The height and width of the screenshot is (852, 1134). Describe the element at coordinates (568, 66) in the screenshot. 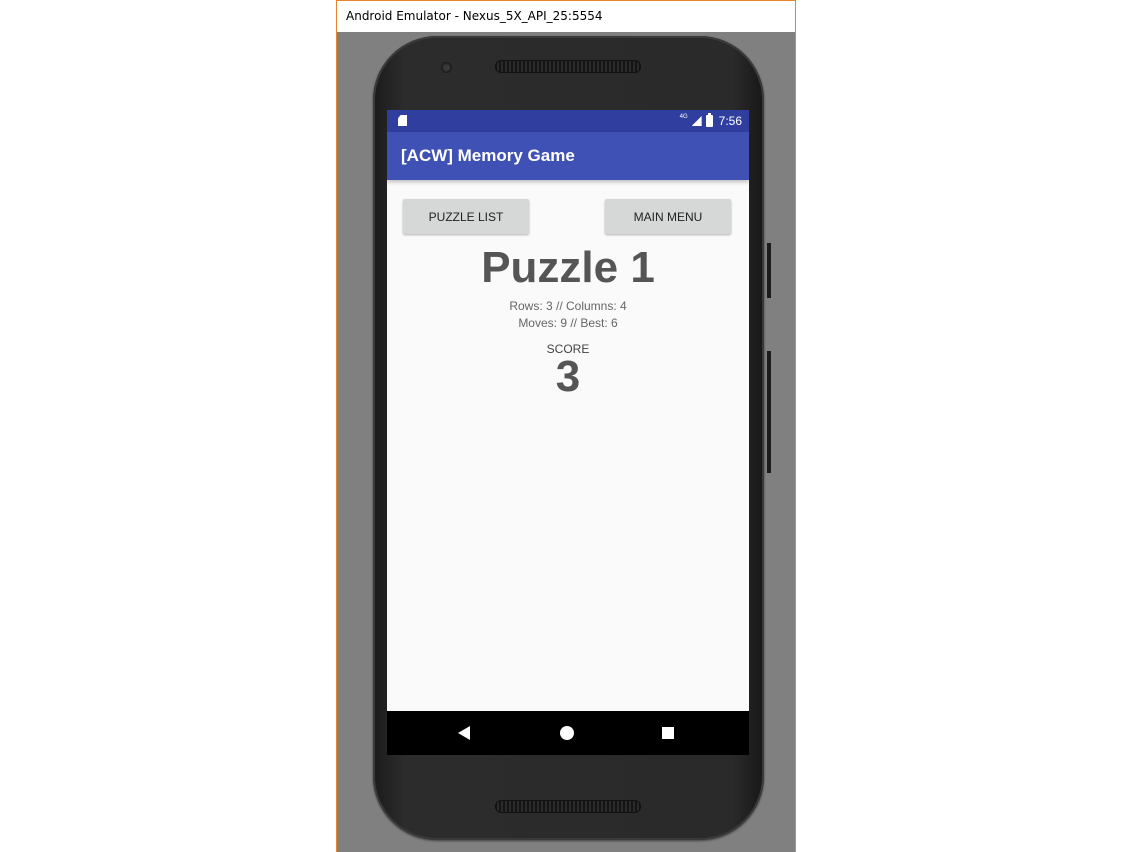

I see `top-speaker` at that location.